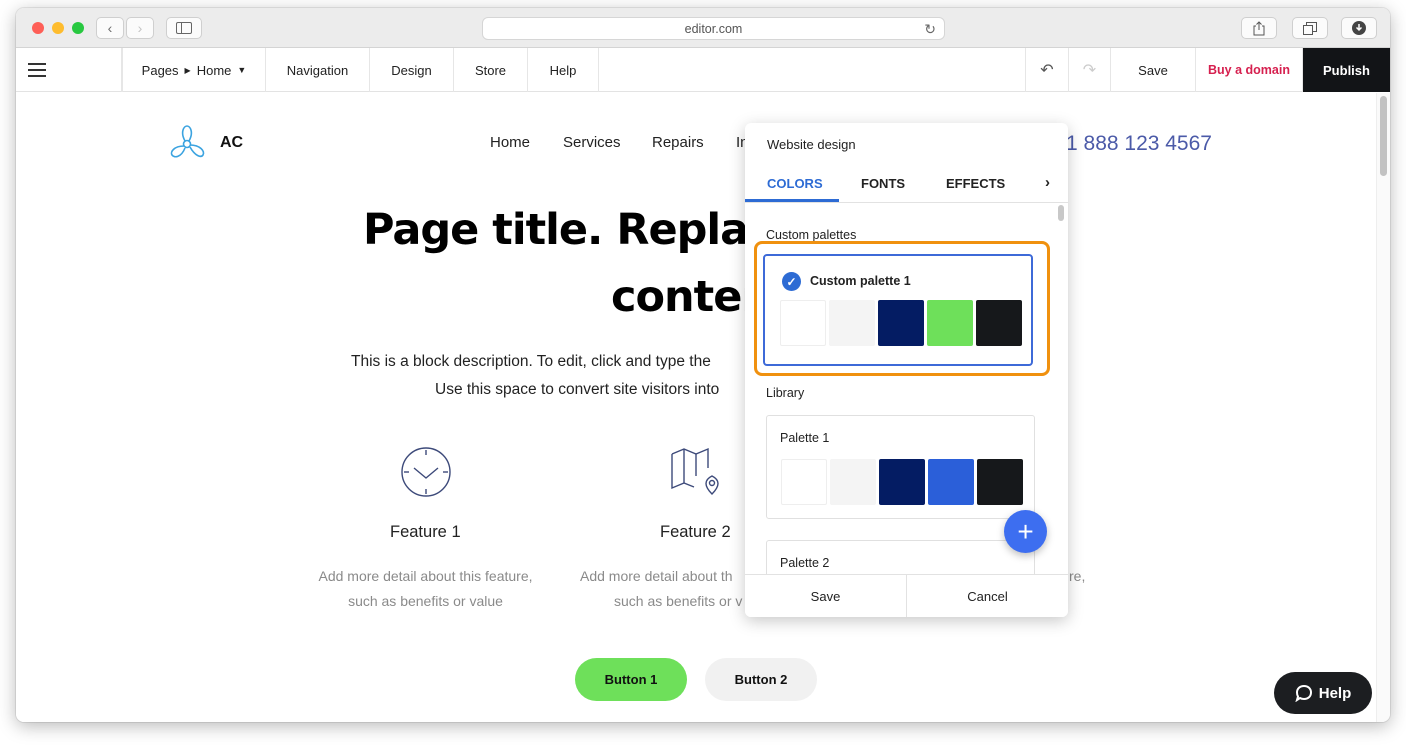  Describe the element at coordinates (592, 142) in the screenshot. I see `site-nav-services: Services` at that location.